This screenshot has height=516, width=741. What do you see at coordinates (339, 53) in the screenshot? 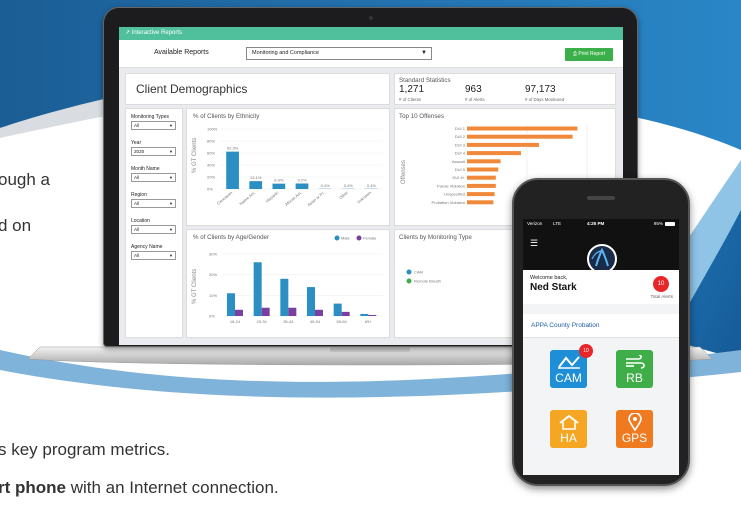
I see `report-select: Monitoring and Compliance ▼` at bounding box center [339, 53].